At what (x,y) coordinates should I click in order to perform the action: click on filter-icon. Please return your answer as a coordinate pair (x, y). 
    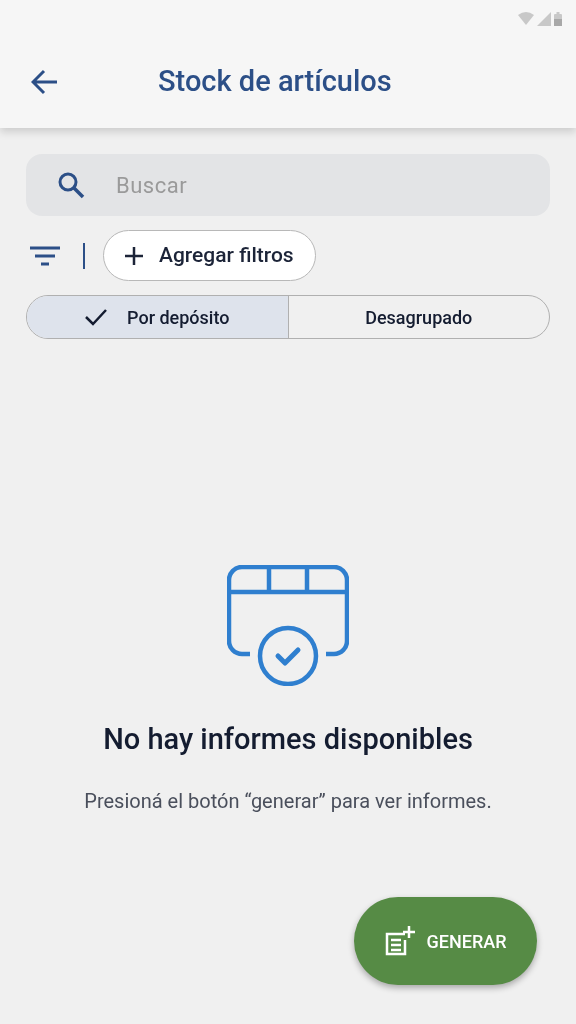
    Looking at the image, I should click on (45, 255).